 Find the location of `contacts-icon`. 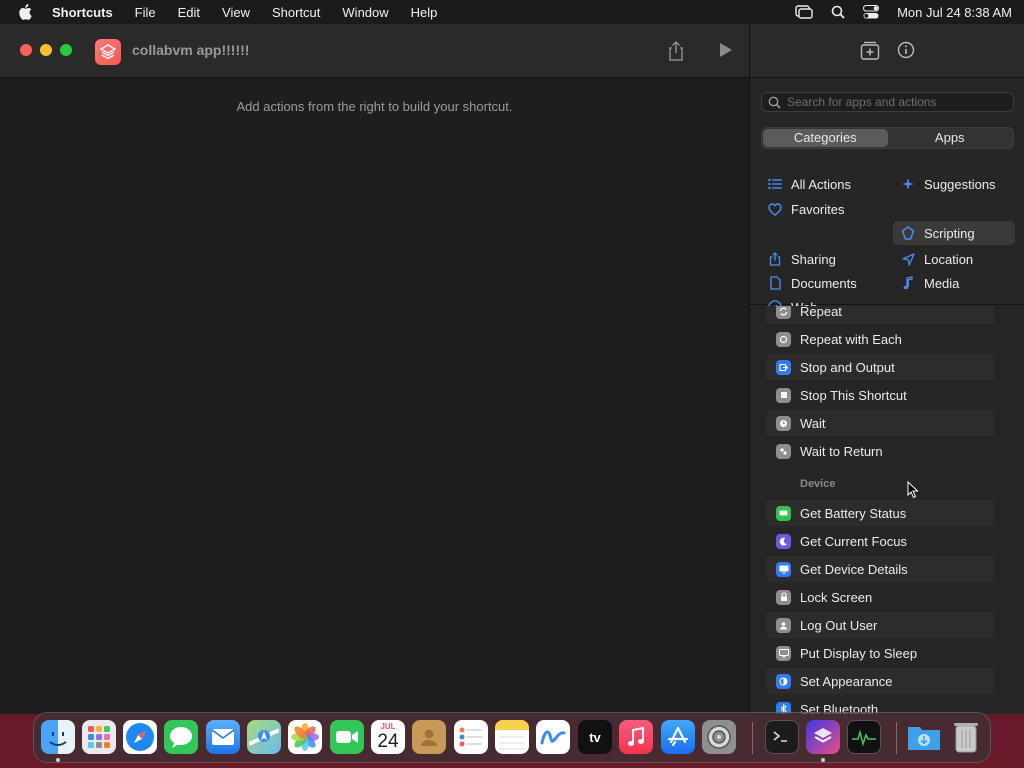

contacts-icon is located at coordinates (429, 737).